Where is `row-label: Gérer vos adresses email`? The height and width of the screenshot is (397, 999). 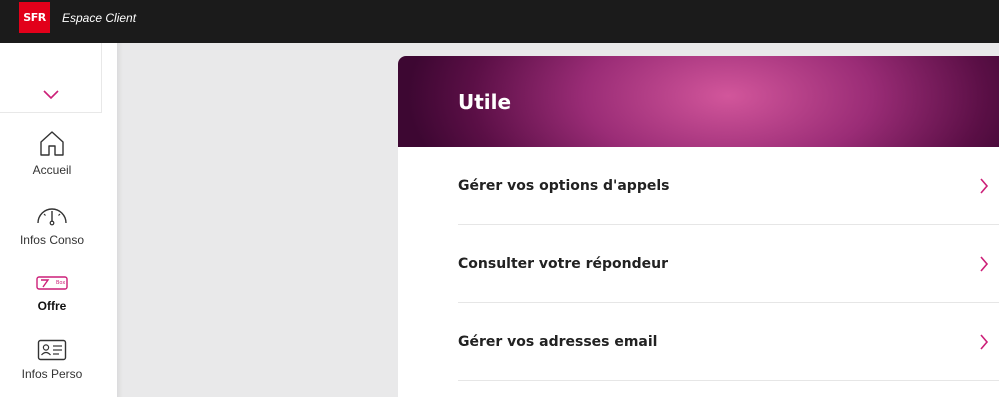
row-label: Gérer vos adresses email is located at coordinates (558, 341).